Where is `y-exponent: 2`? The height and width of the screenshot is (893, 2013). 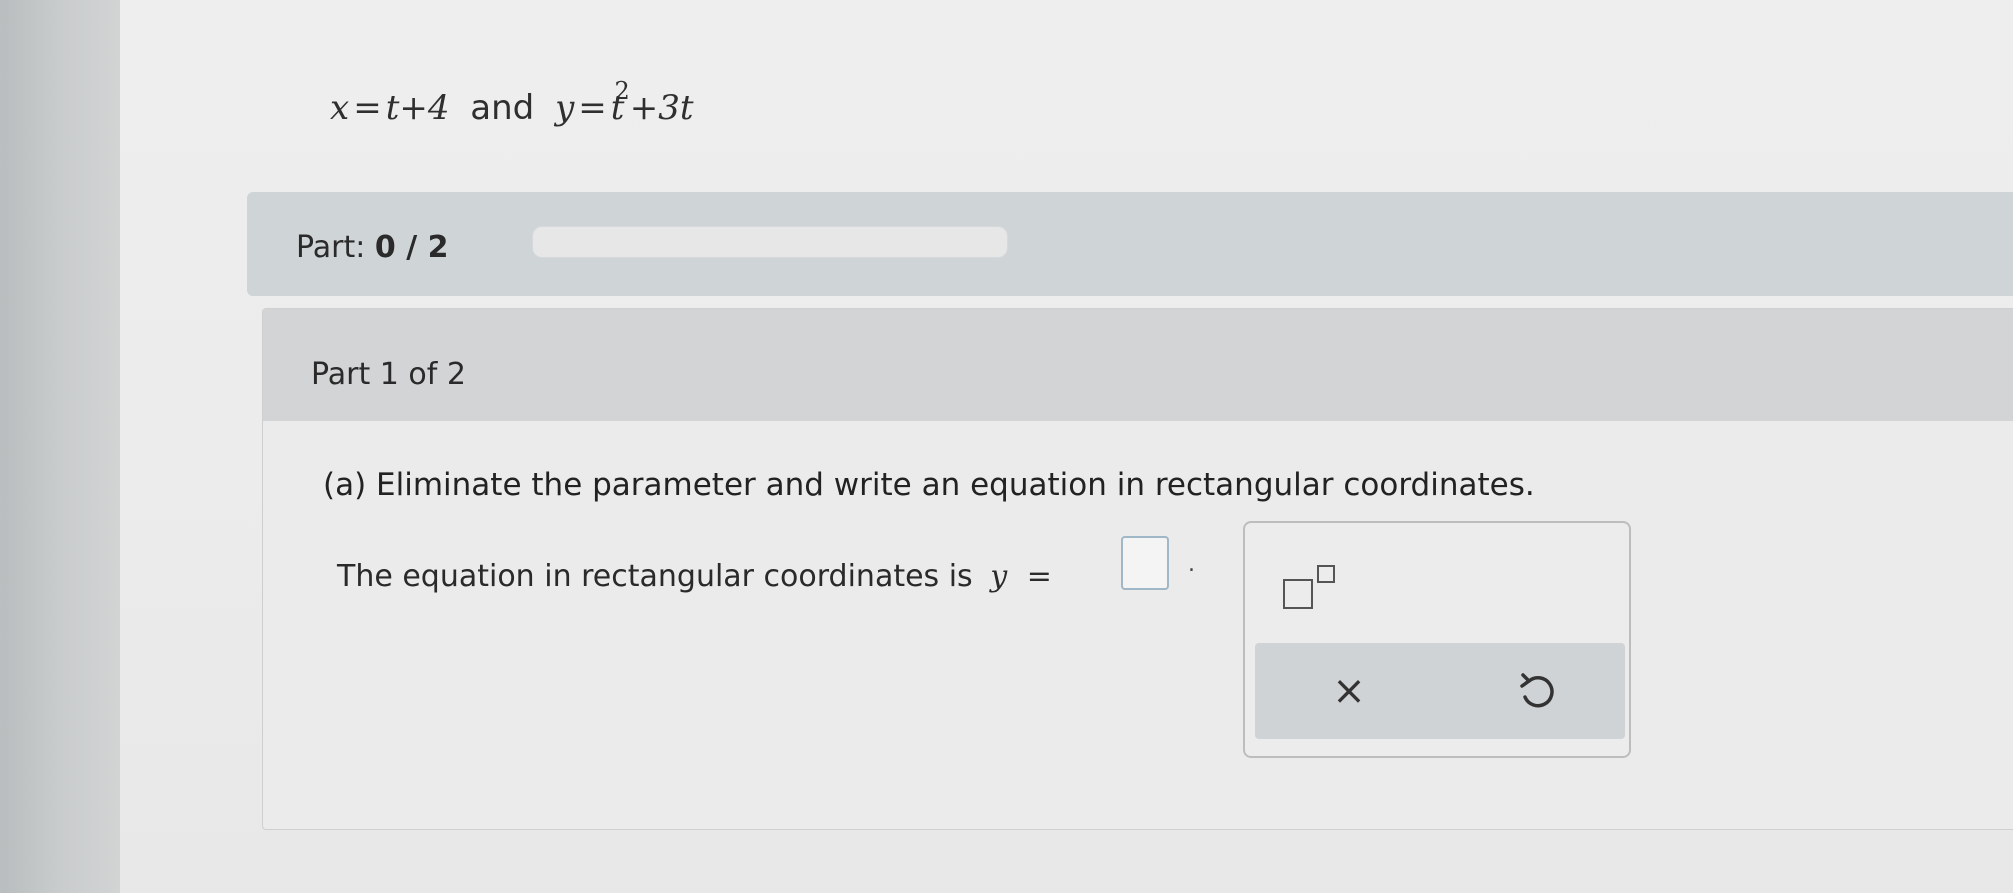 y-exponent: 2 is located at coordinates (622, 91).